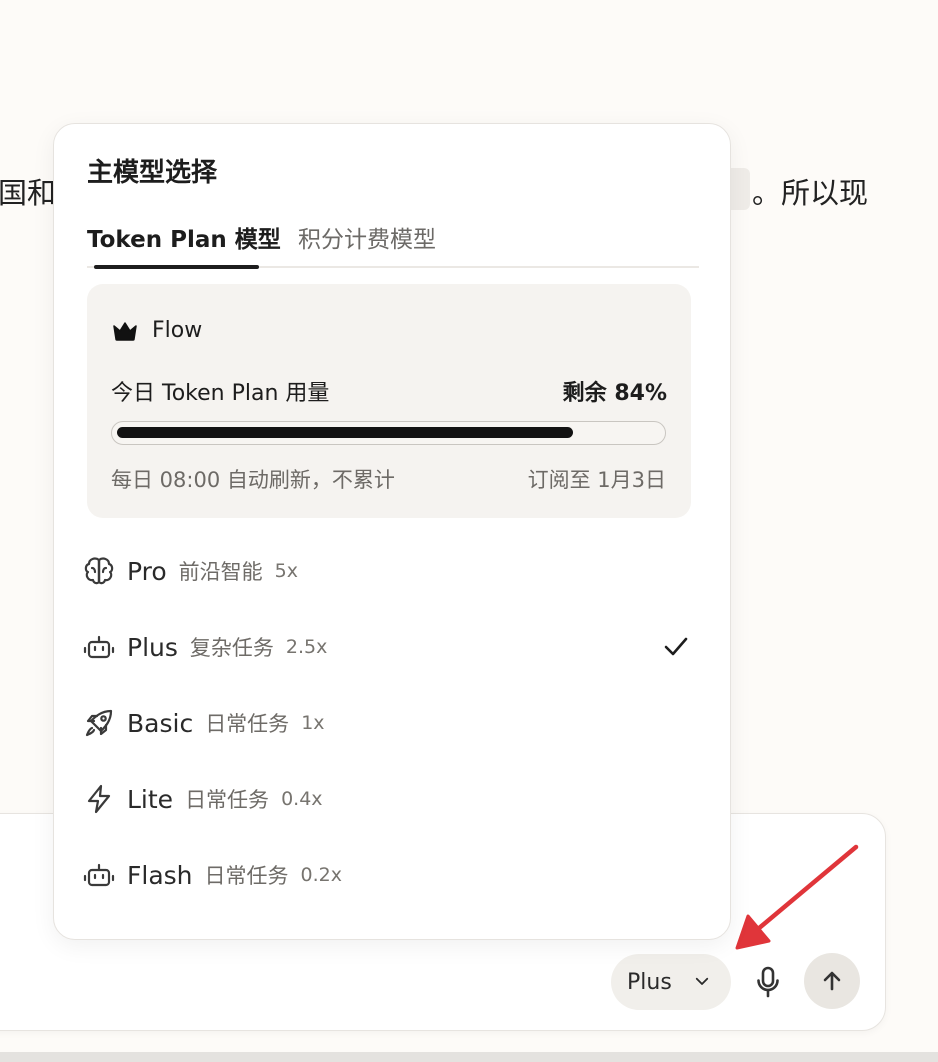  What do you see at coordinates (177, 330) in the screenshot?
I see `plan-name: Flow` at bounding box center [177, 330].